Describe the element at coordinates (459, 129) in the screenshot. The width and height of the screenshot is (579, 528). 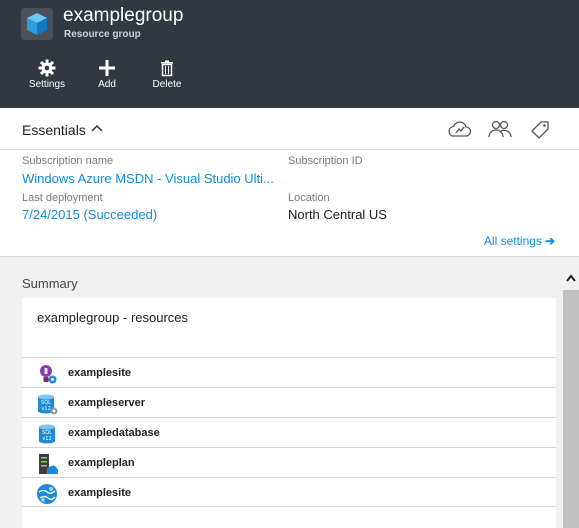
I see `cloud-deploy-icon` at that location.